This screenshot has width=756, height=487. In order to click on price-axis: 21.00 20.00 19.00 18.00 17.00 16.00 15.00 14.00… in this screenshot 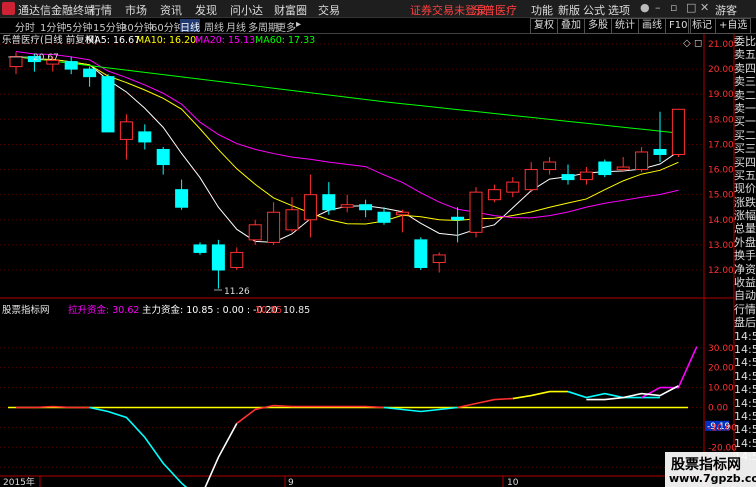, I will do `click(721, 158)`.